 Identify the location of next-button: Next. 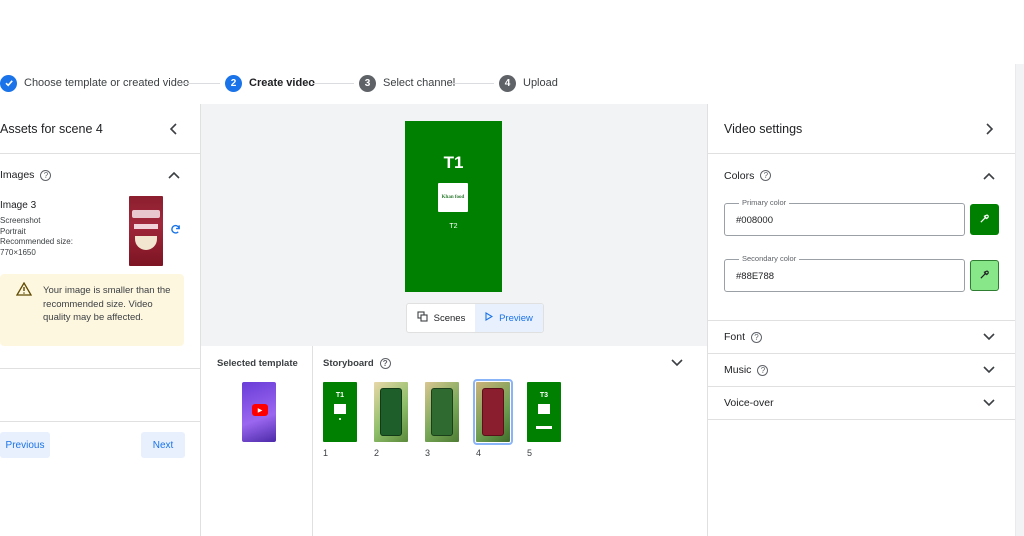
(163, 445).